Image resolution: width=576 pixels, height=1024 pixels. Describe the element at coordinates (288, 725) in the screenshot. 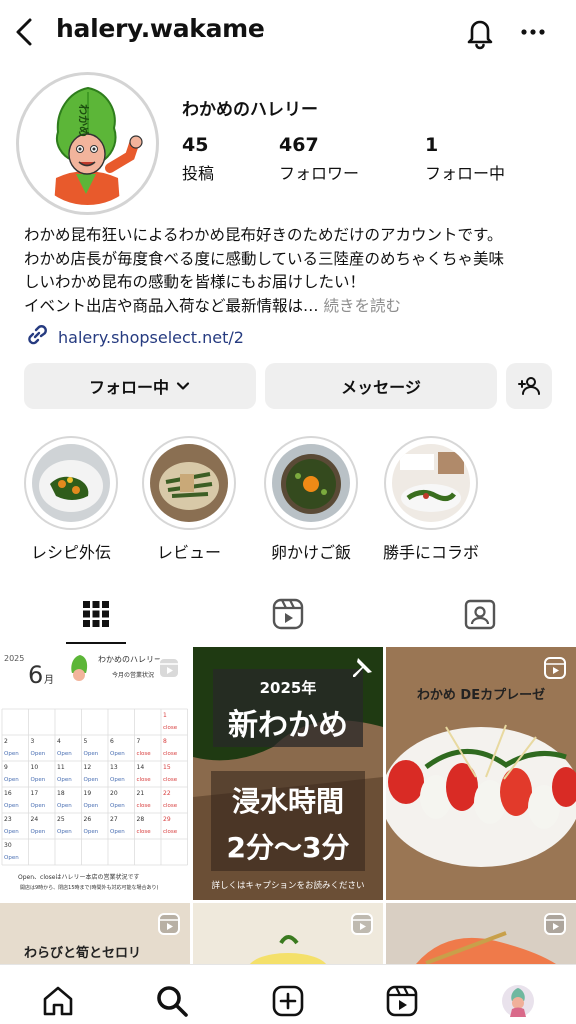

I see `post-new-wakame-title: 新わかめ` at that location.